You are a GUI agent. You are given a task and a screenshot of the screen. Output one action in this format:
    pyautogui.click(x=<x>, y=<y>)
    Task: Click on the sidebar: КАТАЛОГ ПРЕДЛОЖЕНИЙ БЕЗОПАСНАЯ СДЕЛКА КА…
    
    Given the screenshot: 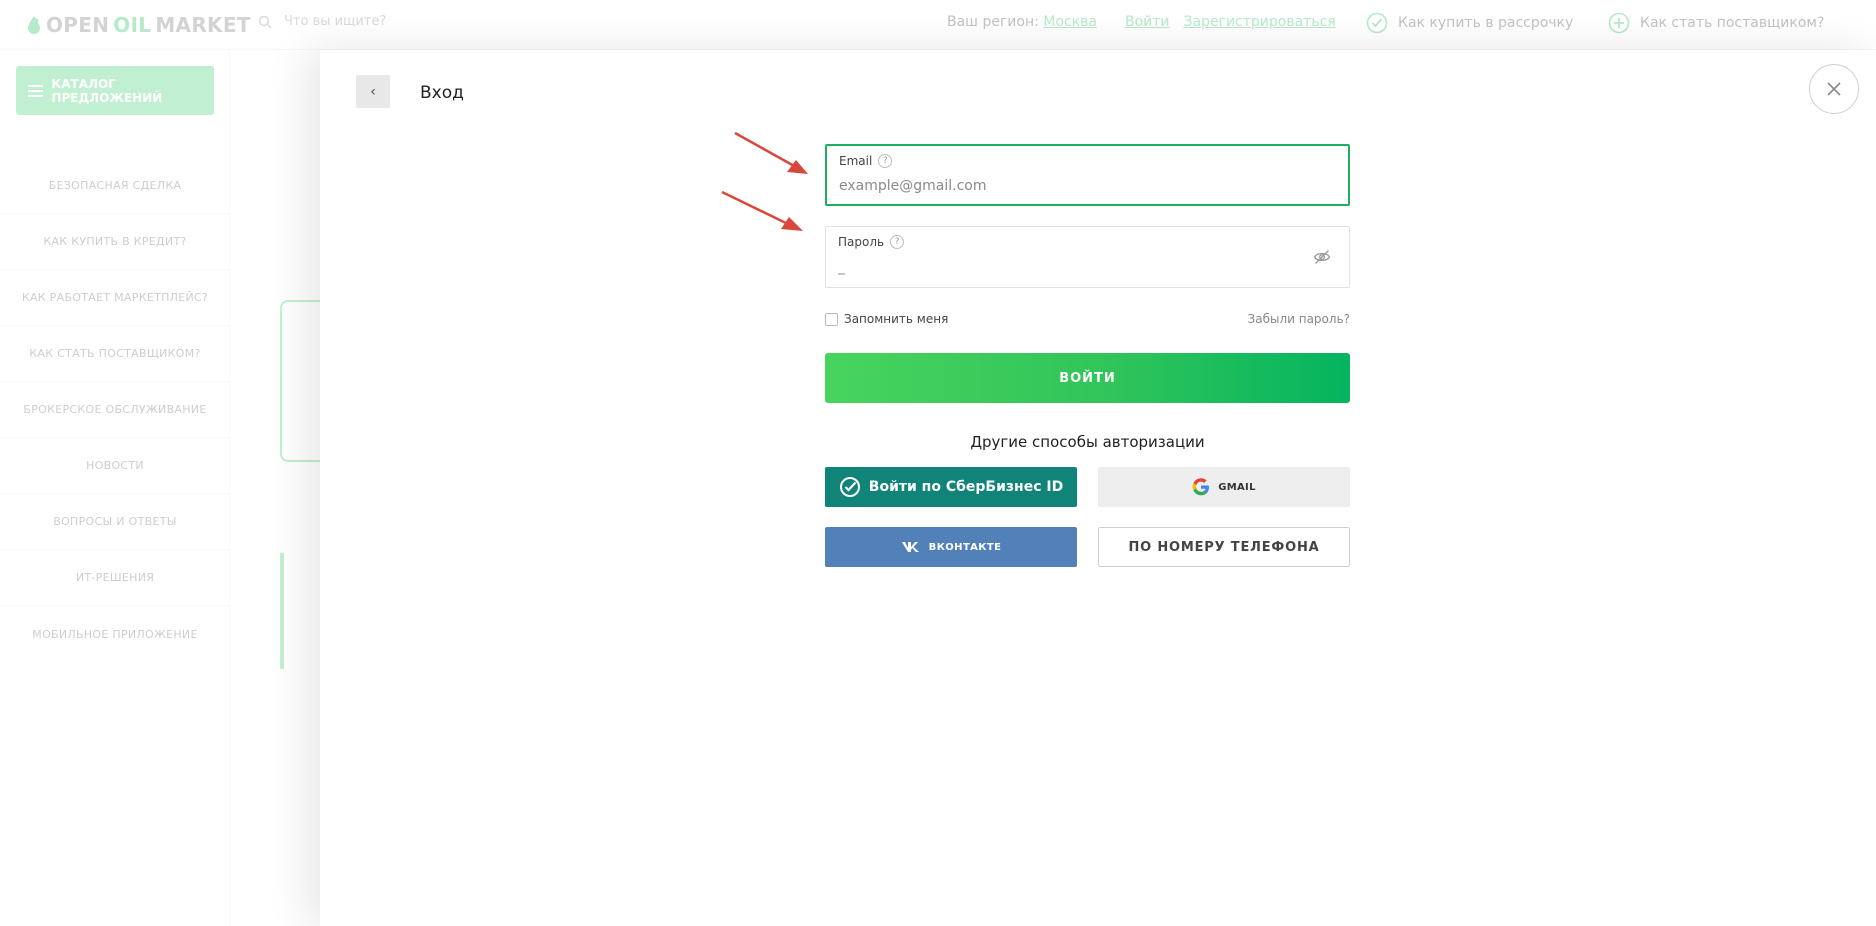 What is the action you would take?
    pyautogui.click(x=115, y=488)
    